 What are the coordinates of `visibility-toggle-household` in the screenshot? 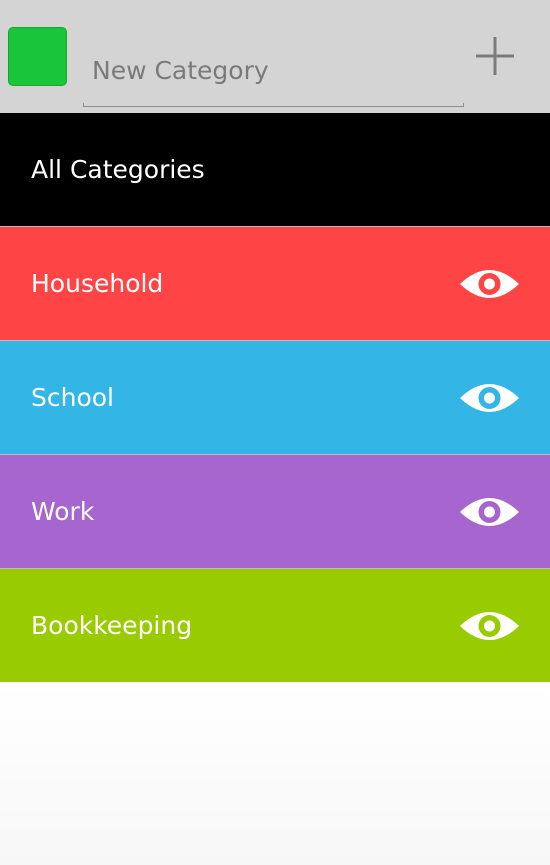 It's located at (489, 284).